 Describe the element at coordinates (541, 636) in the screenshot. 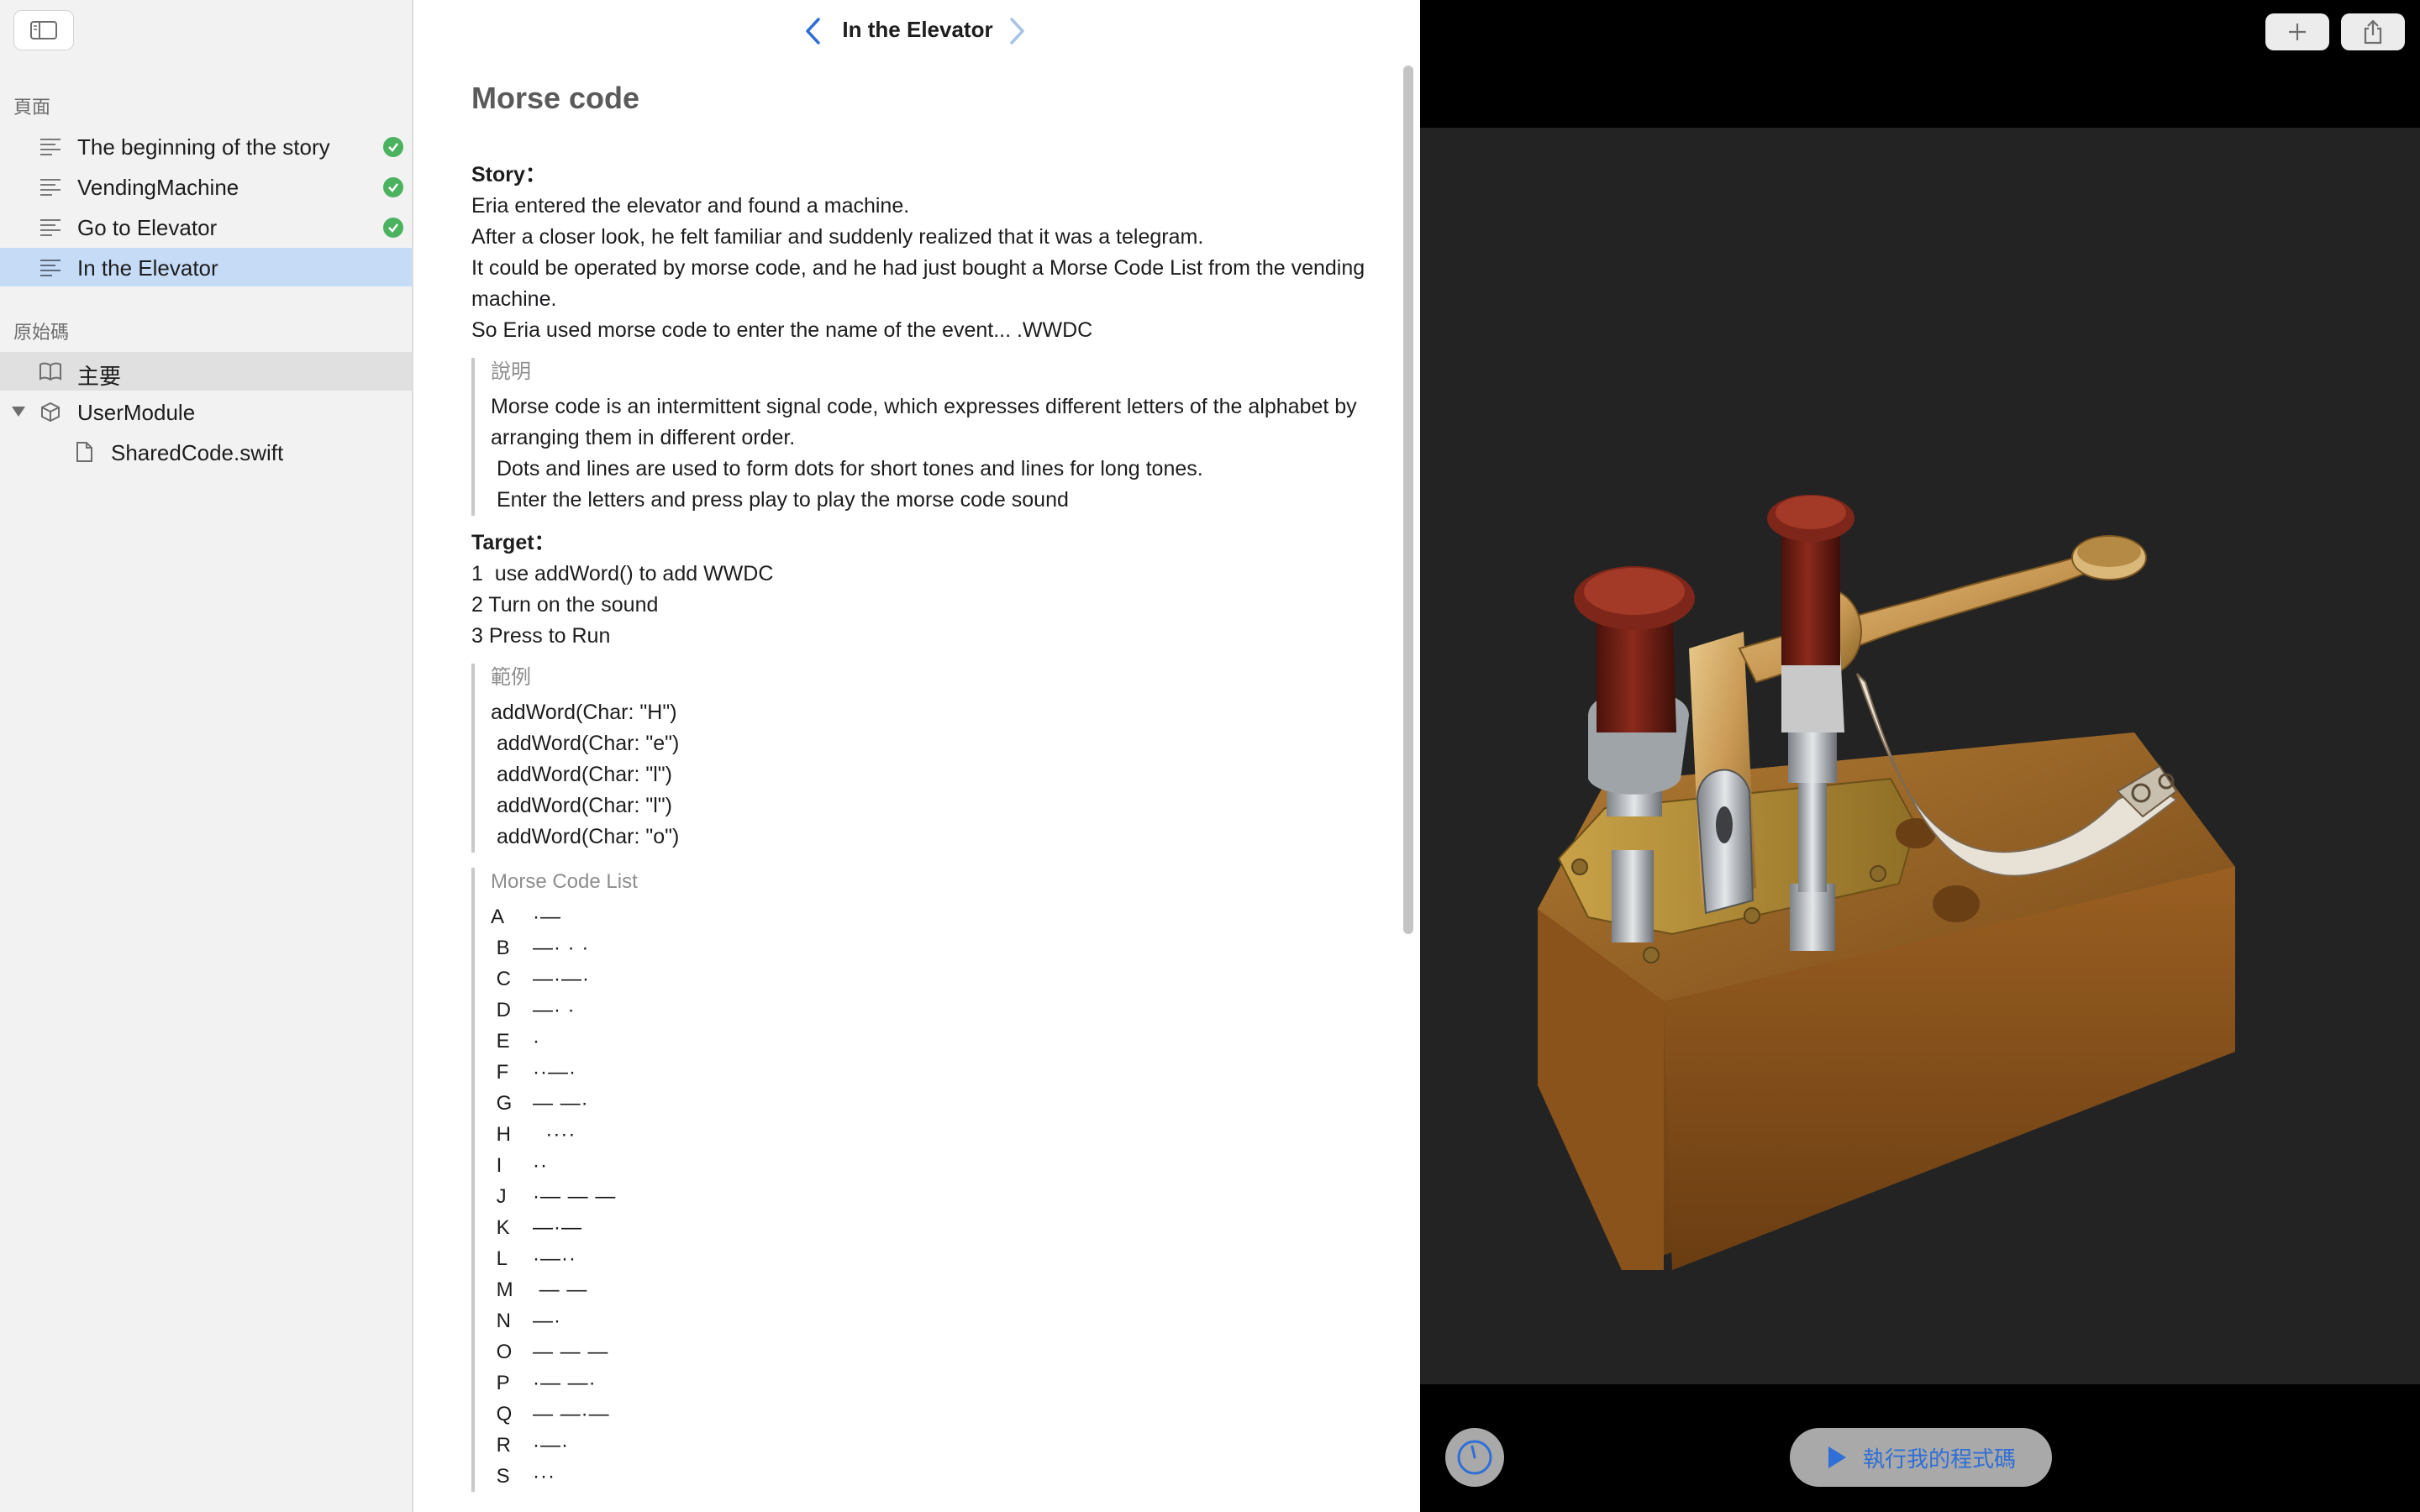

I see `target-line: 3 Press to Run` at that location.